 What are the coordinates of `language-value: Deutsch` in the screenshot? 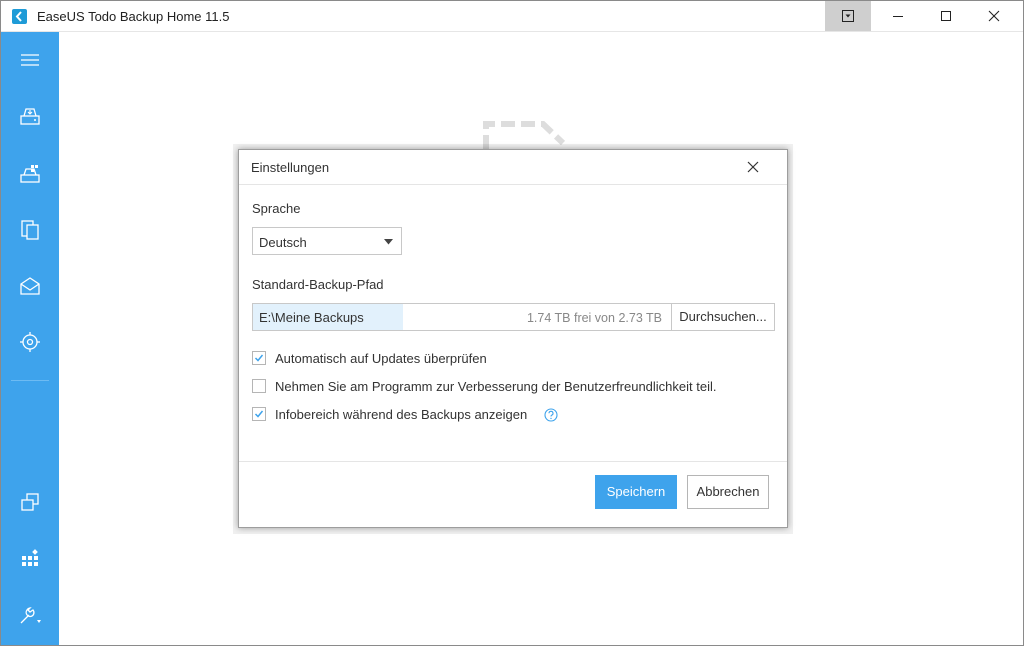 It's located at (283, 242).